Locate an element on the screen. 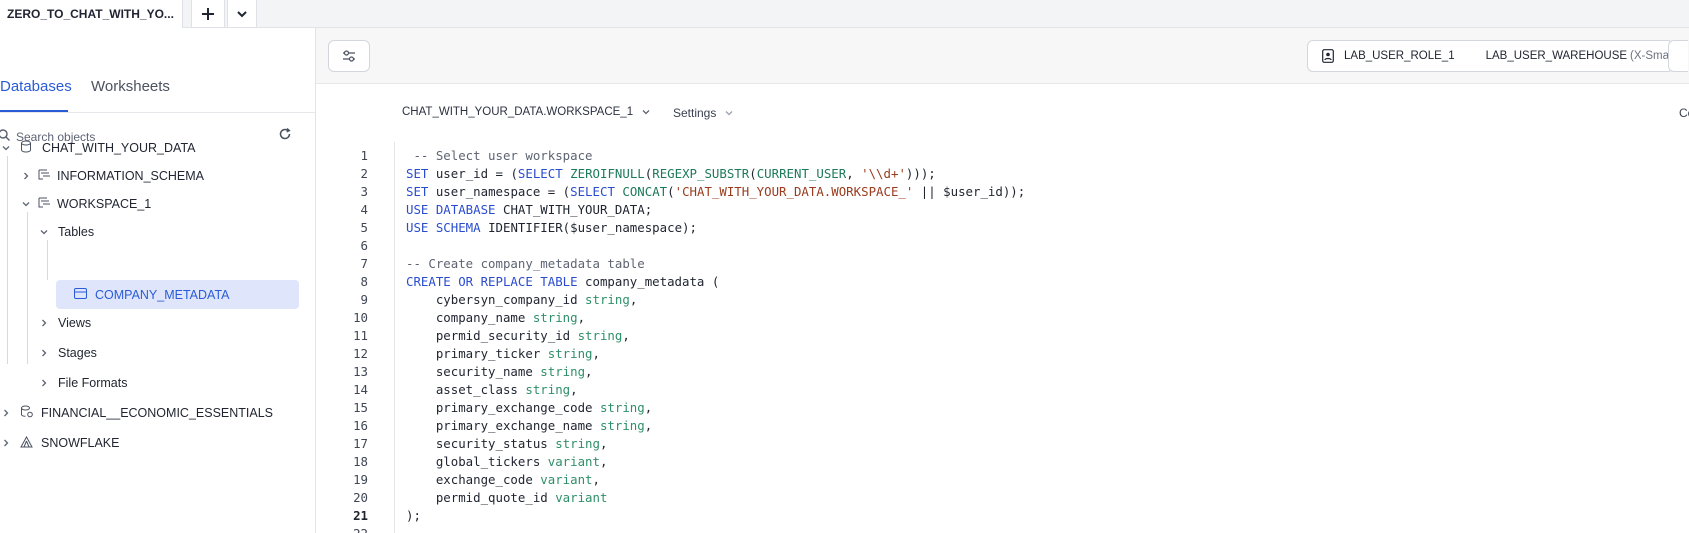 This screenshot has width=1689, height=533. sliders-icon is located at coordinates (349, 56).